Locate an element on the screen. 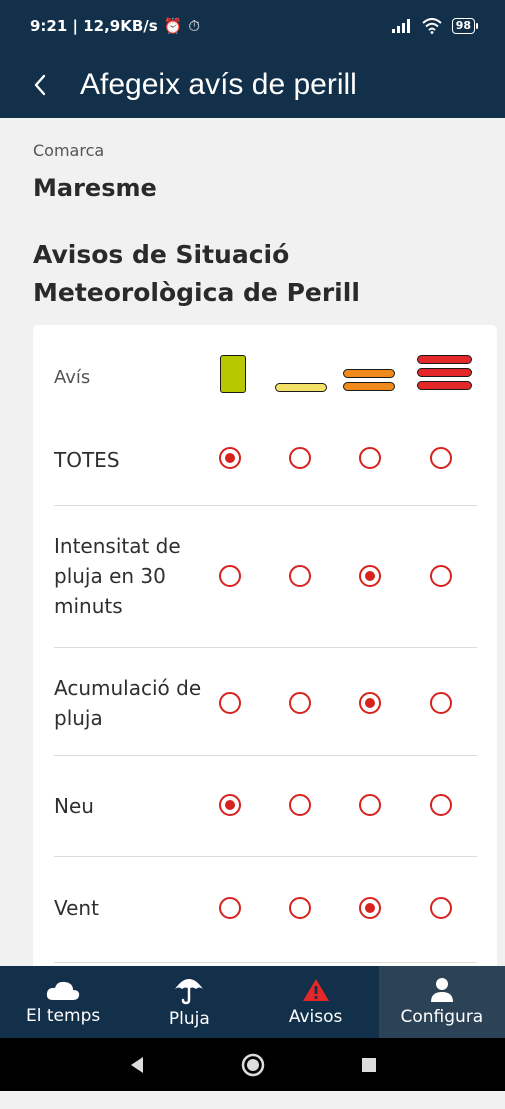 Image resolution: width=505 pixels, height=1109 pixels. nav-label: El temps is located at coordinates (63, 1016).